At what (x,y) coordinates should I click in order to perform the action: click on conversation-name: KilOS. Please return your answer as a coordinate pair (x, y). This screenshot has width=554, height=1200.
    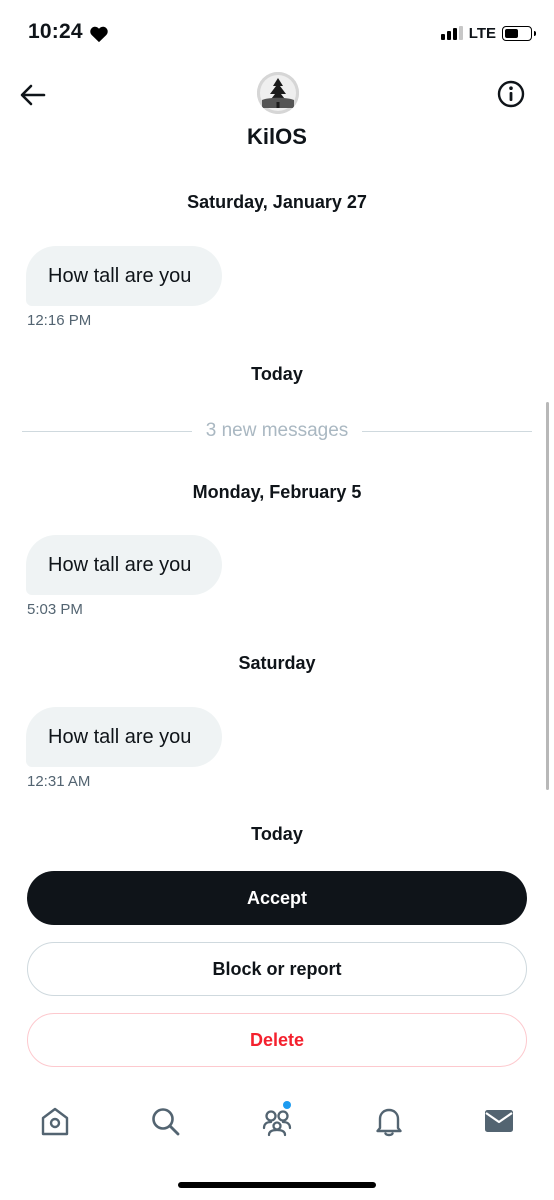
    Looking at the image, I should click on (277, 137).